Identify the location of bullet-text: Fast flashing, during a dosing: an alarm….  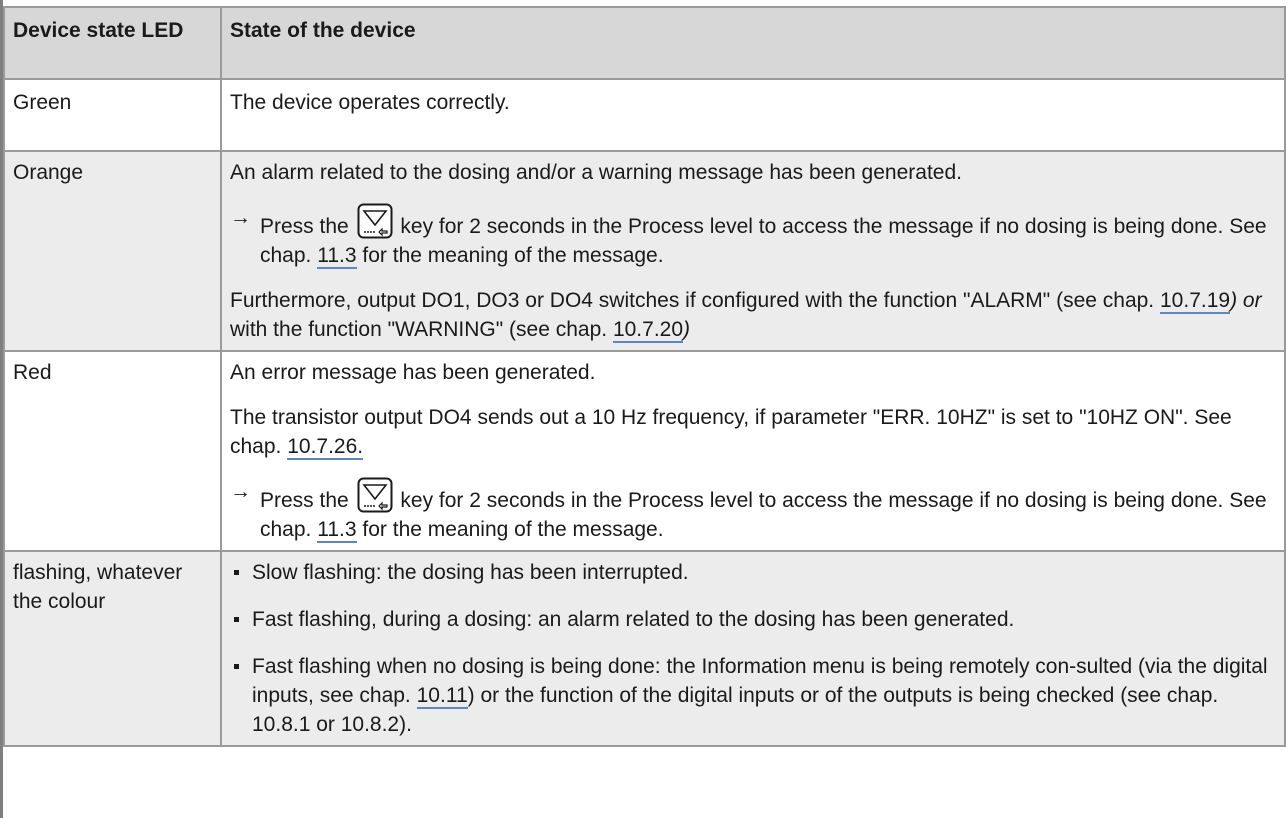
(633, 619).